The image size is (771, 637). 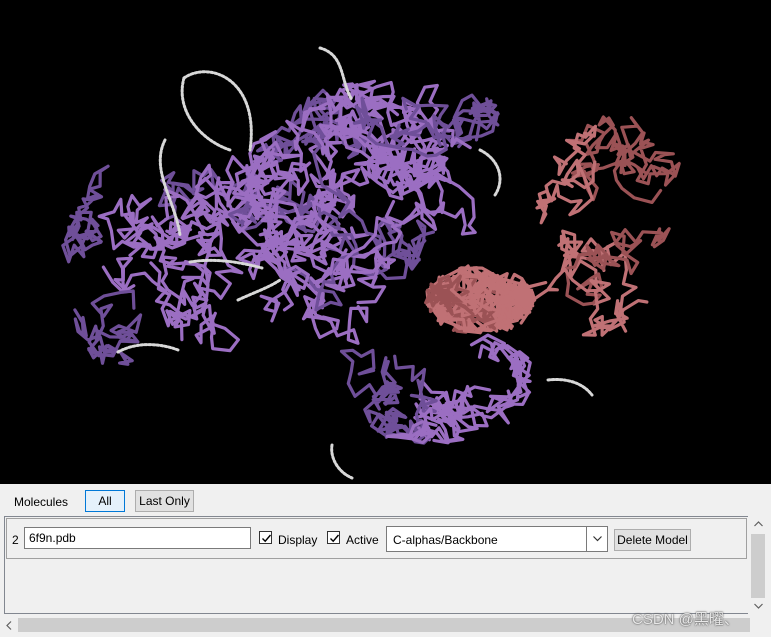 What do you see at coordinates (385, 500) in the screenshot?
I see `molecules-toolbar: Molecules All Last Only` at bounding box center [385, 500].